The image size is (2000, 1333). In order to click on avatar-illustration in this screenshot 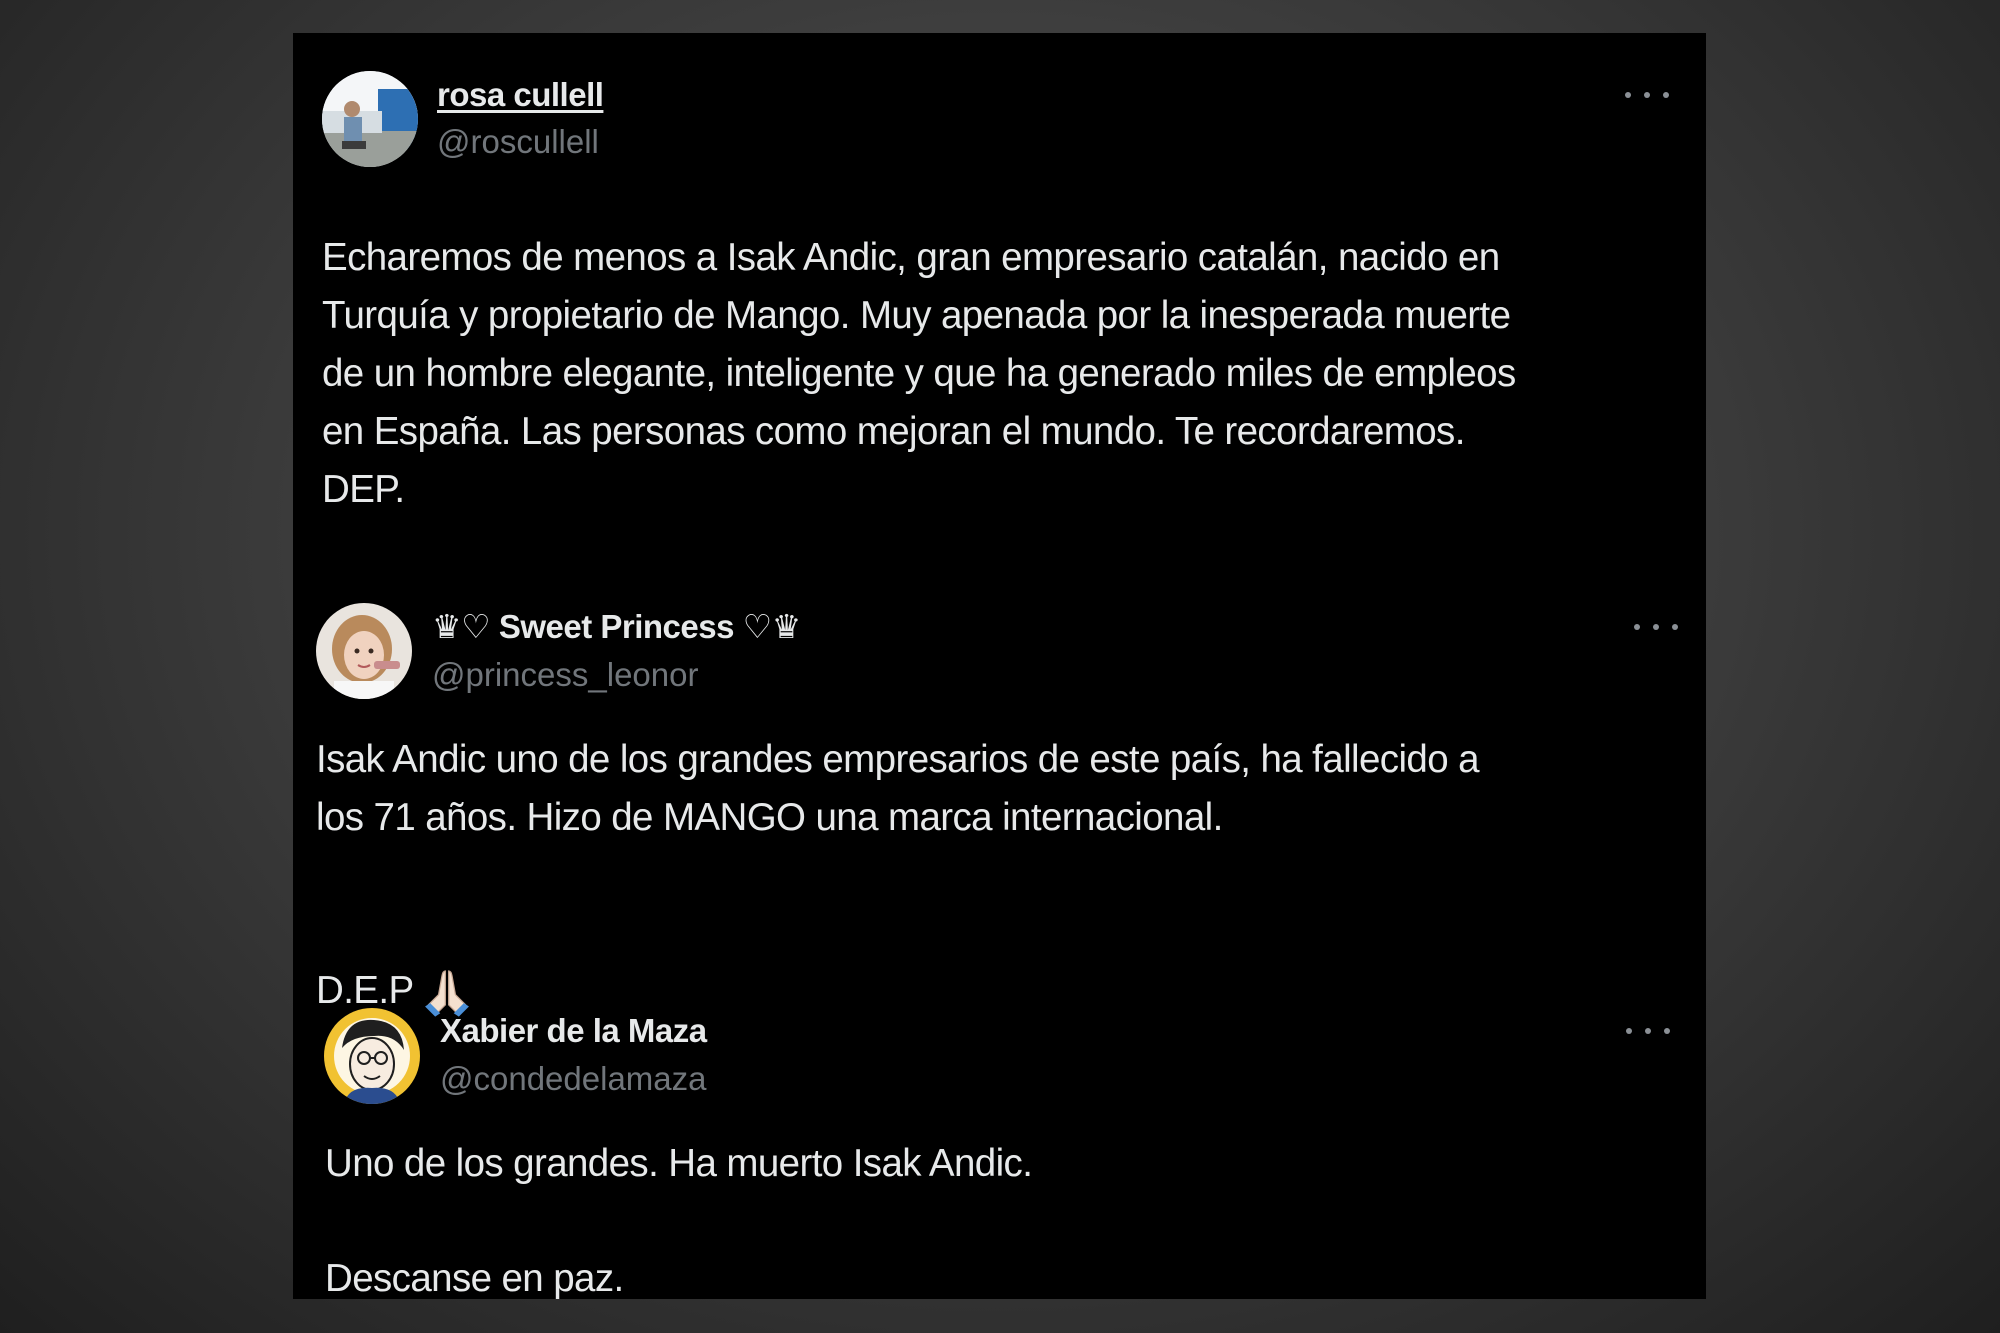, I will do `click(372, 1056)`.